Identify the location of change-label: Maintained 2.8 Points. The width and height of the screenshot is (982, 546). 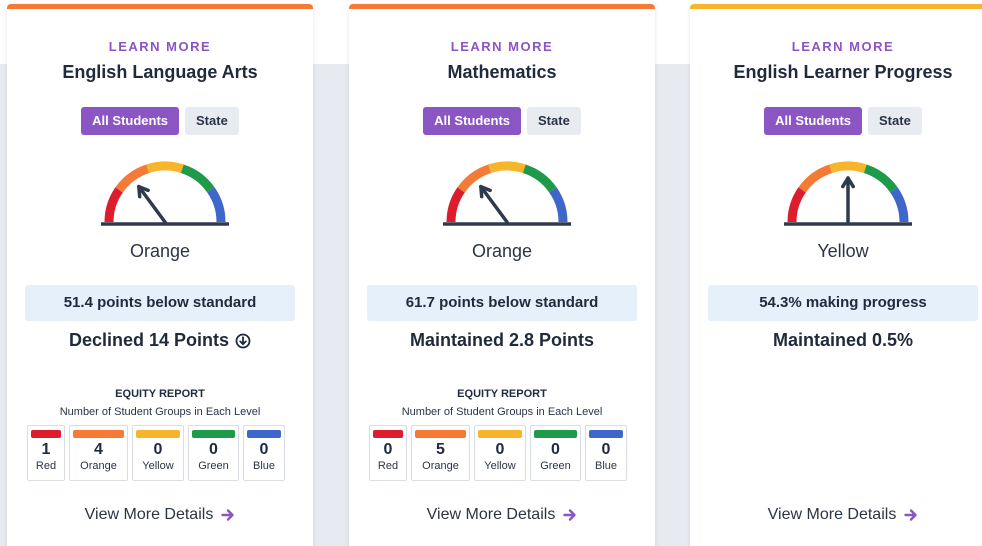
(502, 340).